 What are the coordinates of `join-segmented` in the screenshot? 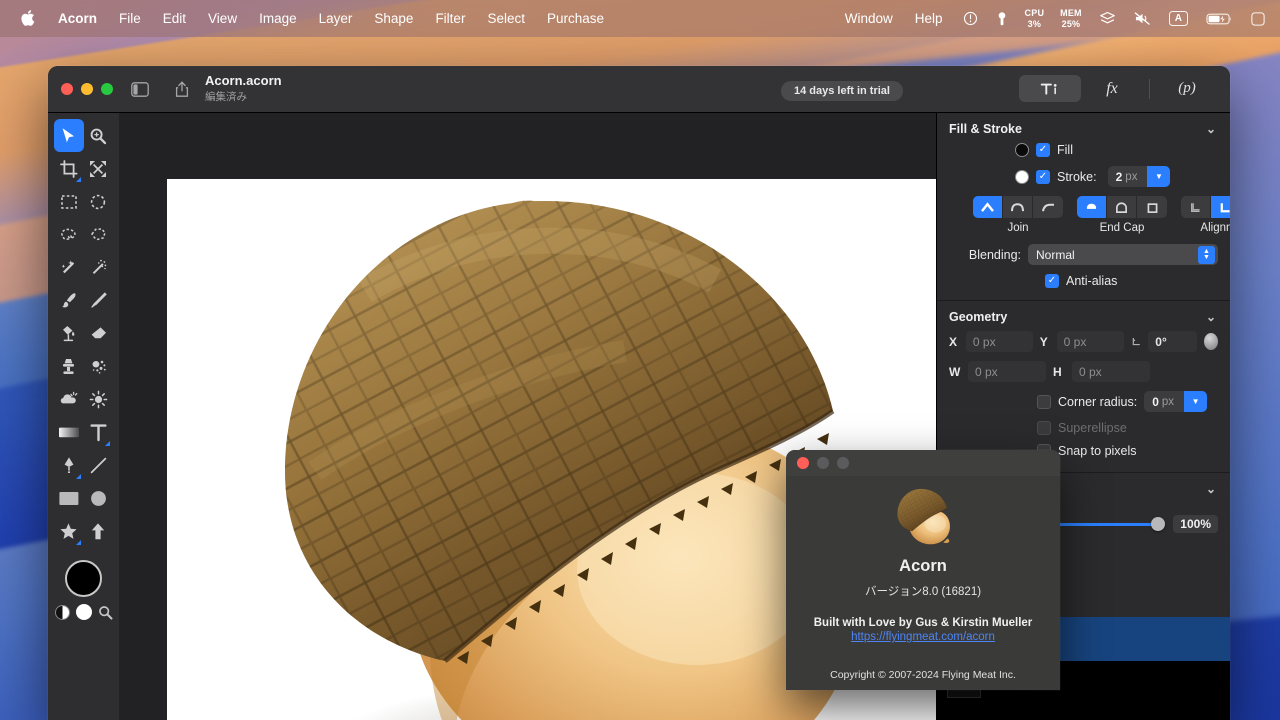 It's located at (1018, 207).